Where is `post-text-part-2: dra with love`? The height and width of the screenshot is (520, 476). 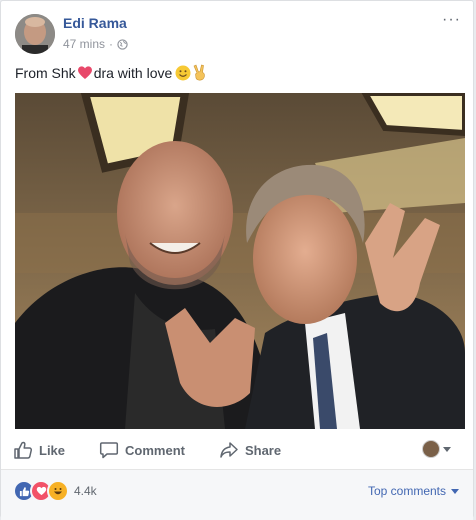 post-text-part-2: dra with love is located at coordinates (133, 72).